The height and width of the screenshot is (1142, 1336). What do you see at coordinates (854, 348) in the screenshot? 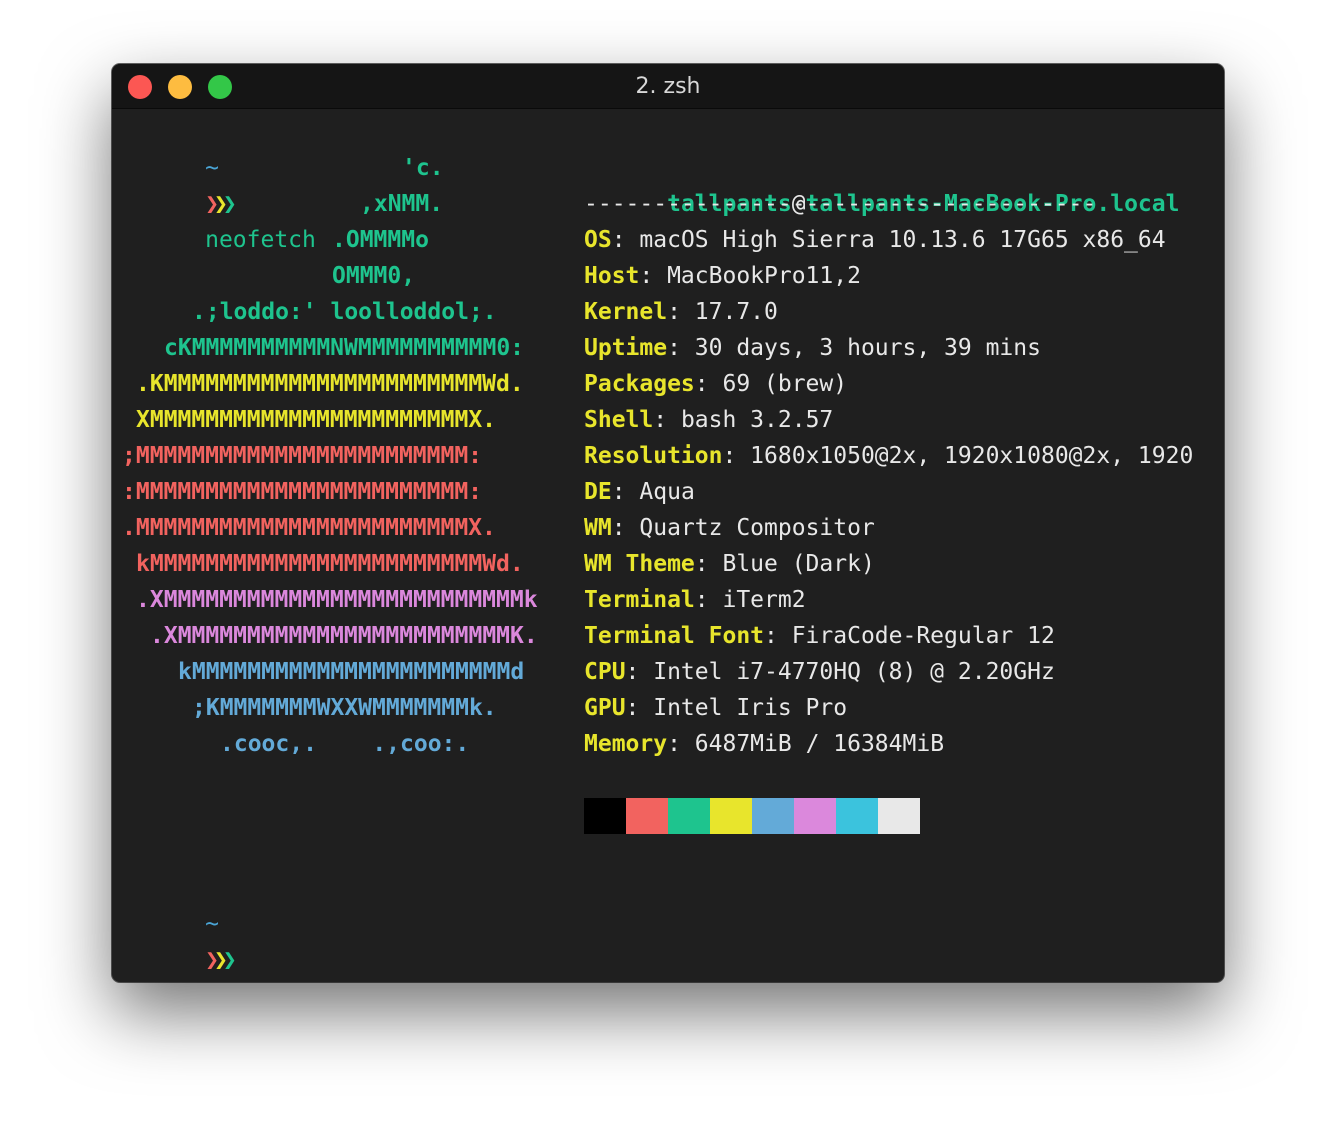
I see `info-value: : 30 days, 3 hours, 39 mins` at bounding box center [854, 348].